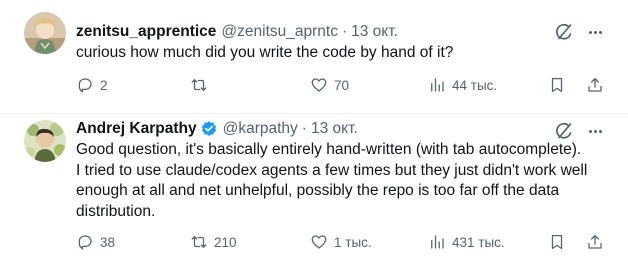  Describe the element at coordinates (95, 242) in the screenshot. I see `reply-button: 38` at that location.